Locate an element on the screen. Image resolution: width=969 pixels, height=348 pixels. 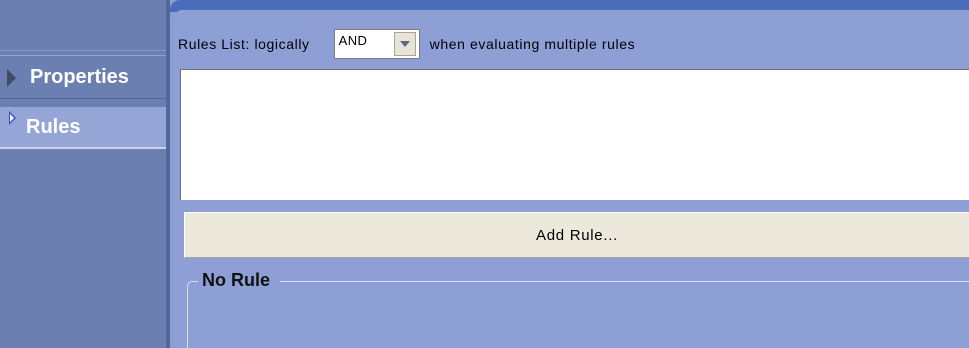
logic-operator-select: AND is located at coordinates (376, 44).